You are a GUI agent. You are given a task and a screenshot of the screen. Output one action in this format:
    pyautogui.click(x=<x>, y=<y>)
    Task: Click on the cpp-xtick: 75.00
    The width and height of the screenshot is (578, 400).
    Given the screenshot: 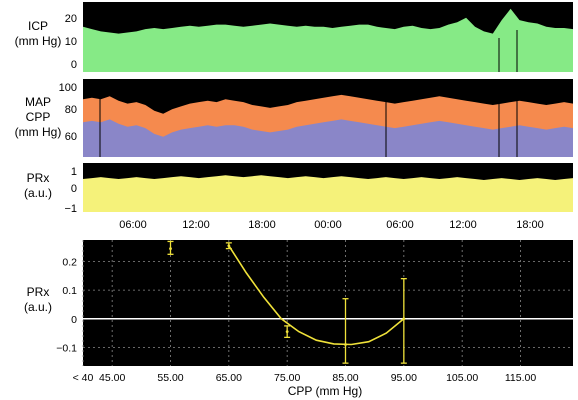 What is the action you would take?
    pyautogui.click(x=287, y=378)
    